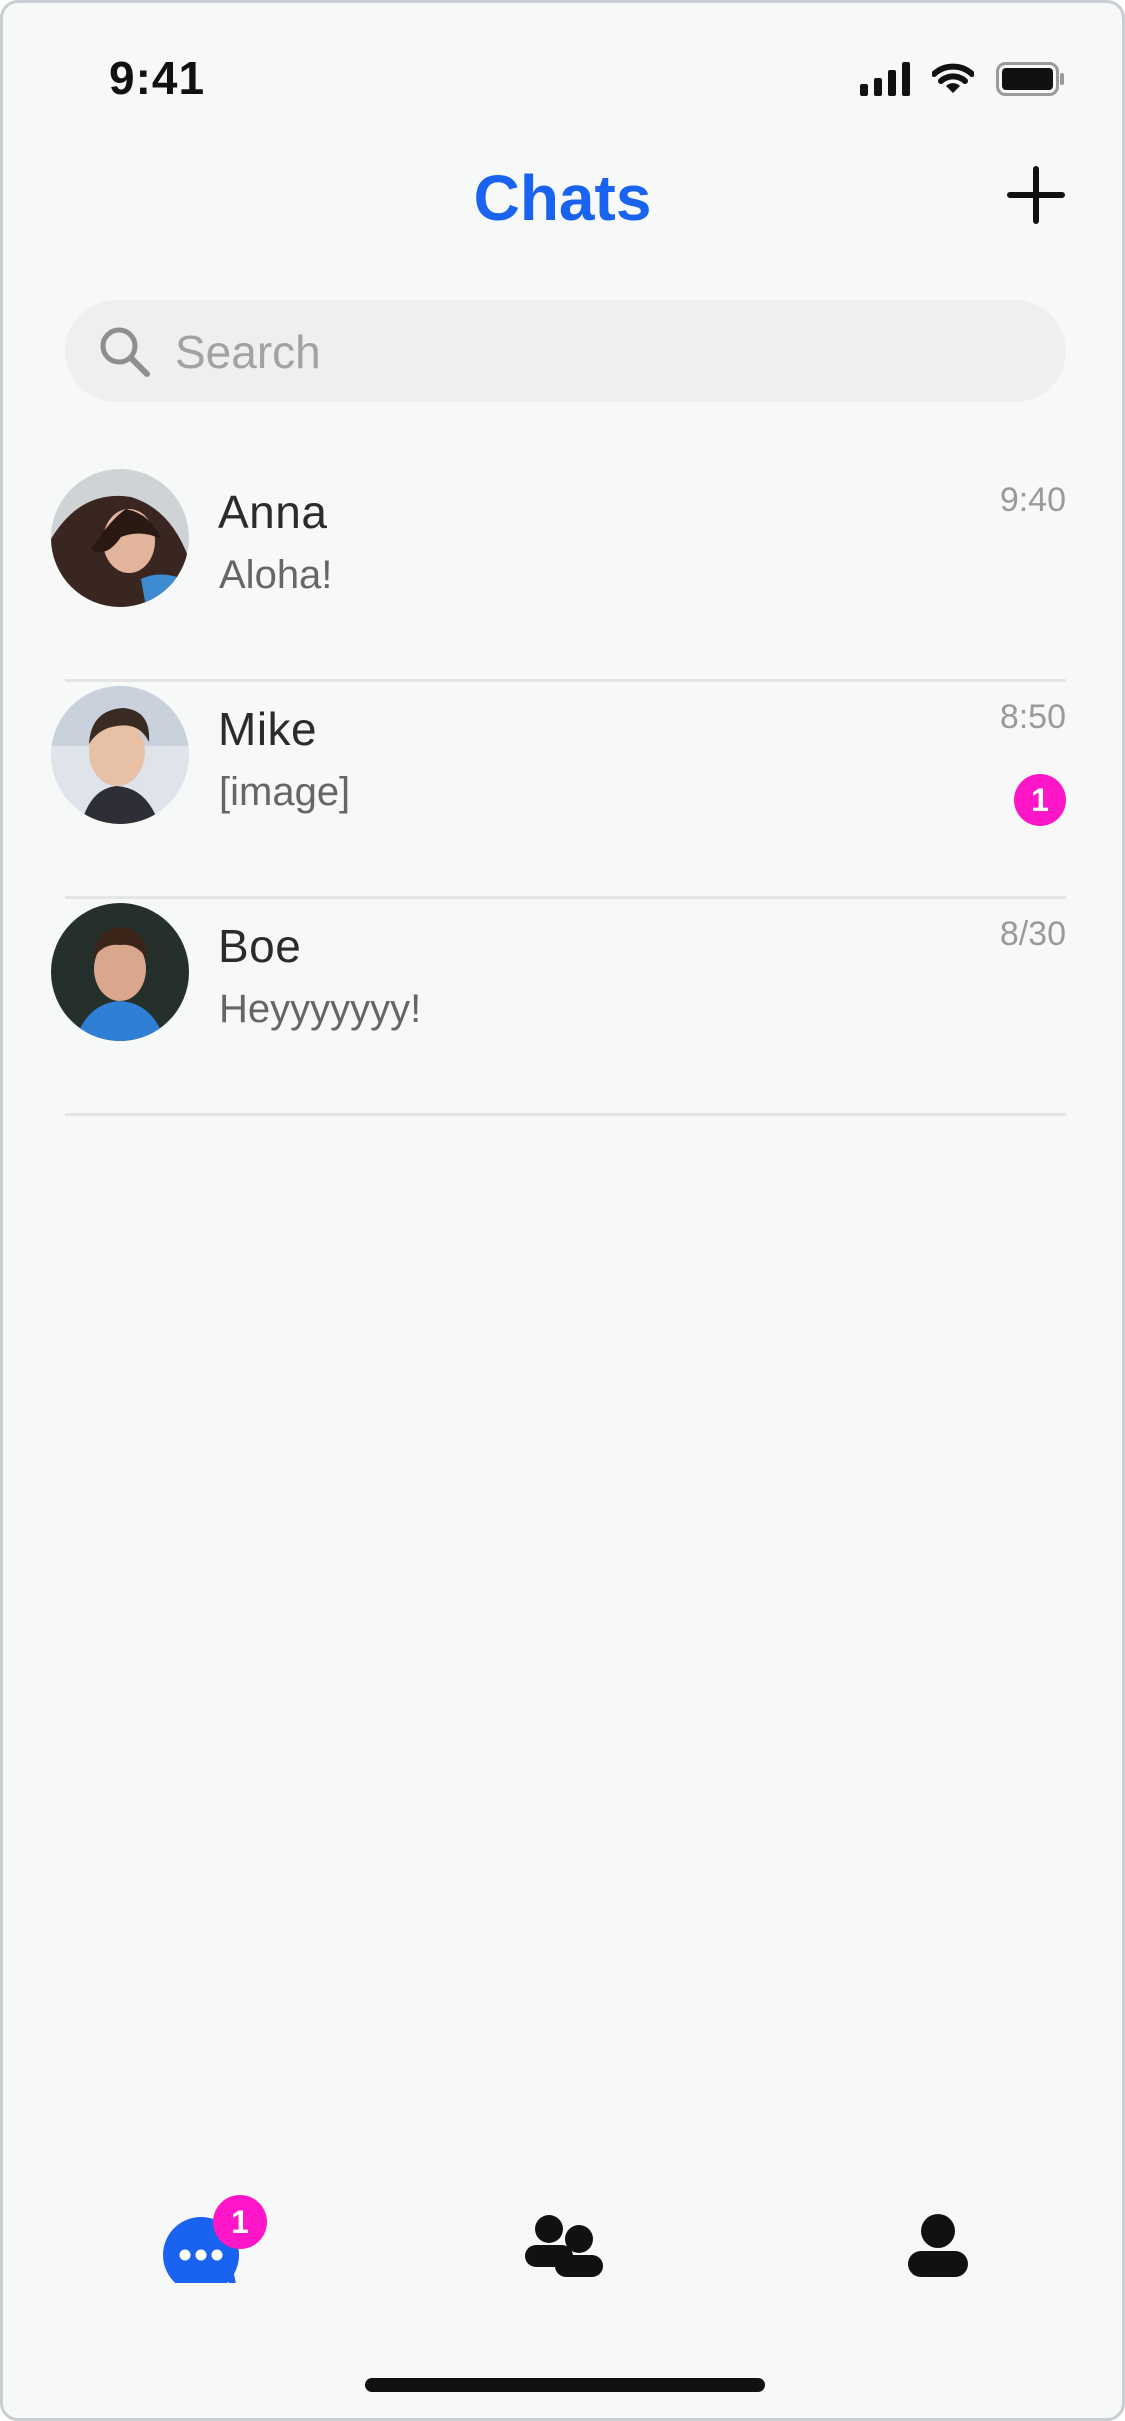 The image size is (1125, 2421). I want to click on plus-icon, so click(1036, 195).